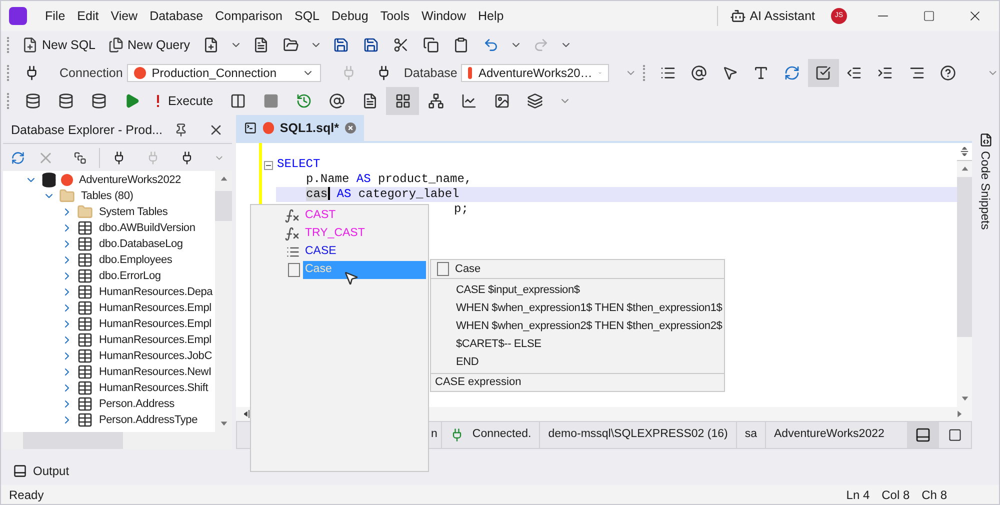 The width and height of the screenshot is (1000, 505). Describe the element at coordinates (132, 101) in the screenshot. I see `play-icon` at that location.